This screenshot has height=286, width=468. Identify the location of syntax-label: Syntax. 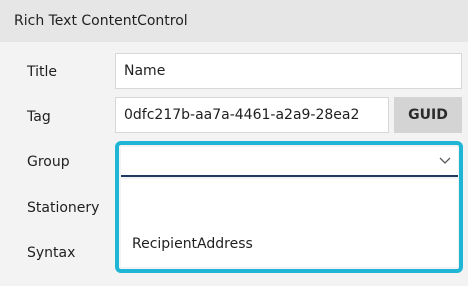
(51, 253).